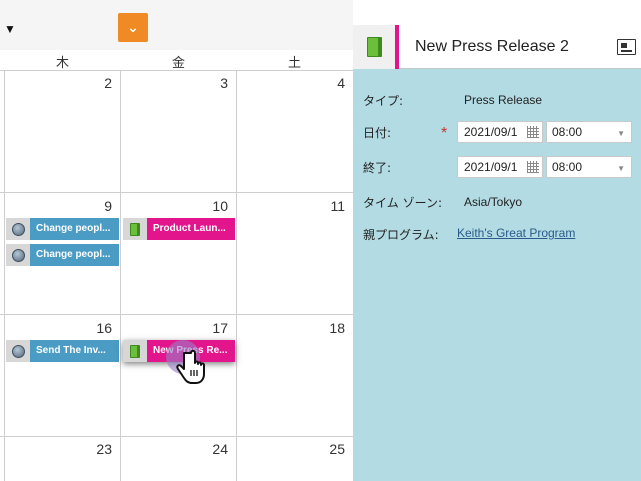  Describe the element at coordinates (589, 167) in the screenshot. I see `end-time-select: 08:00 ▼` at that location.